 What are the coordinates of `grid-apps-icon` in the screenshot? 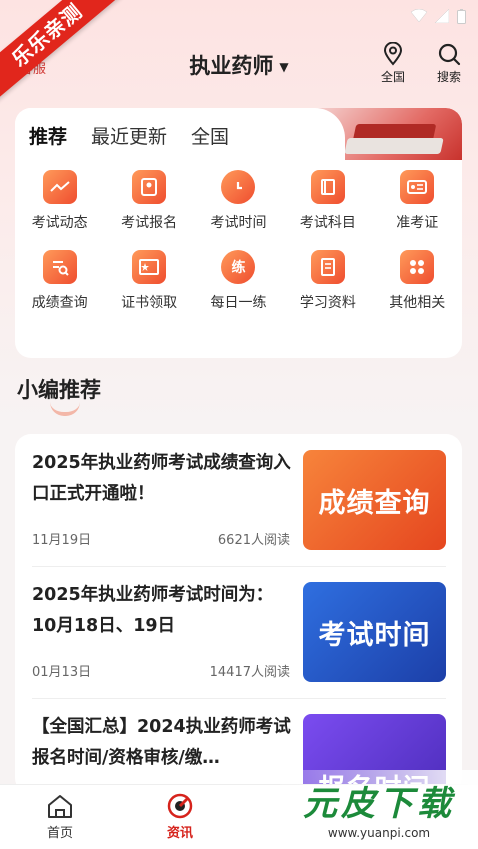 It's located at (417, 267).